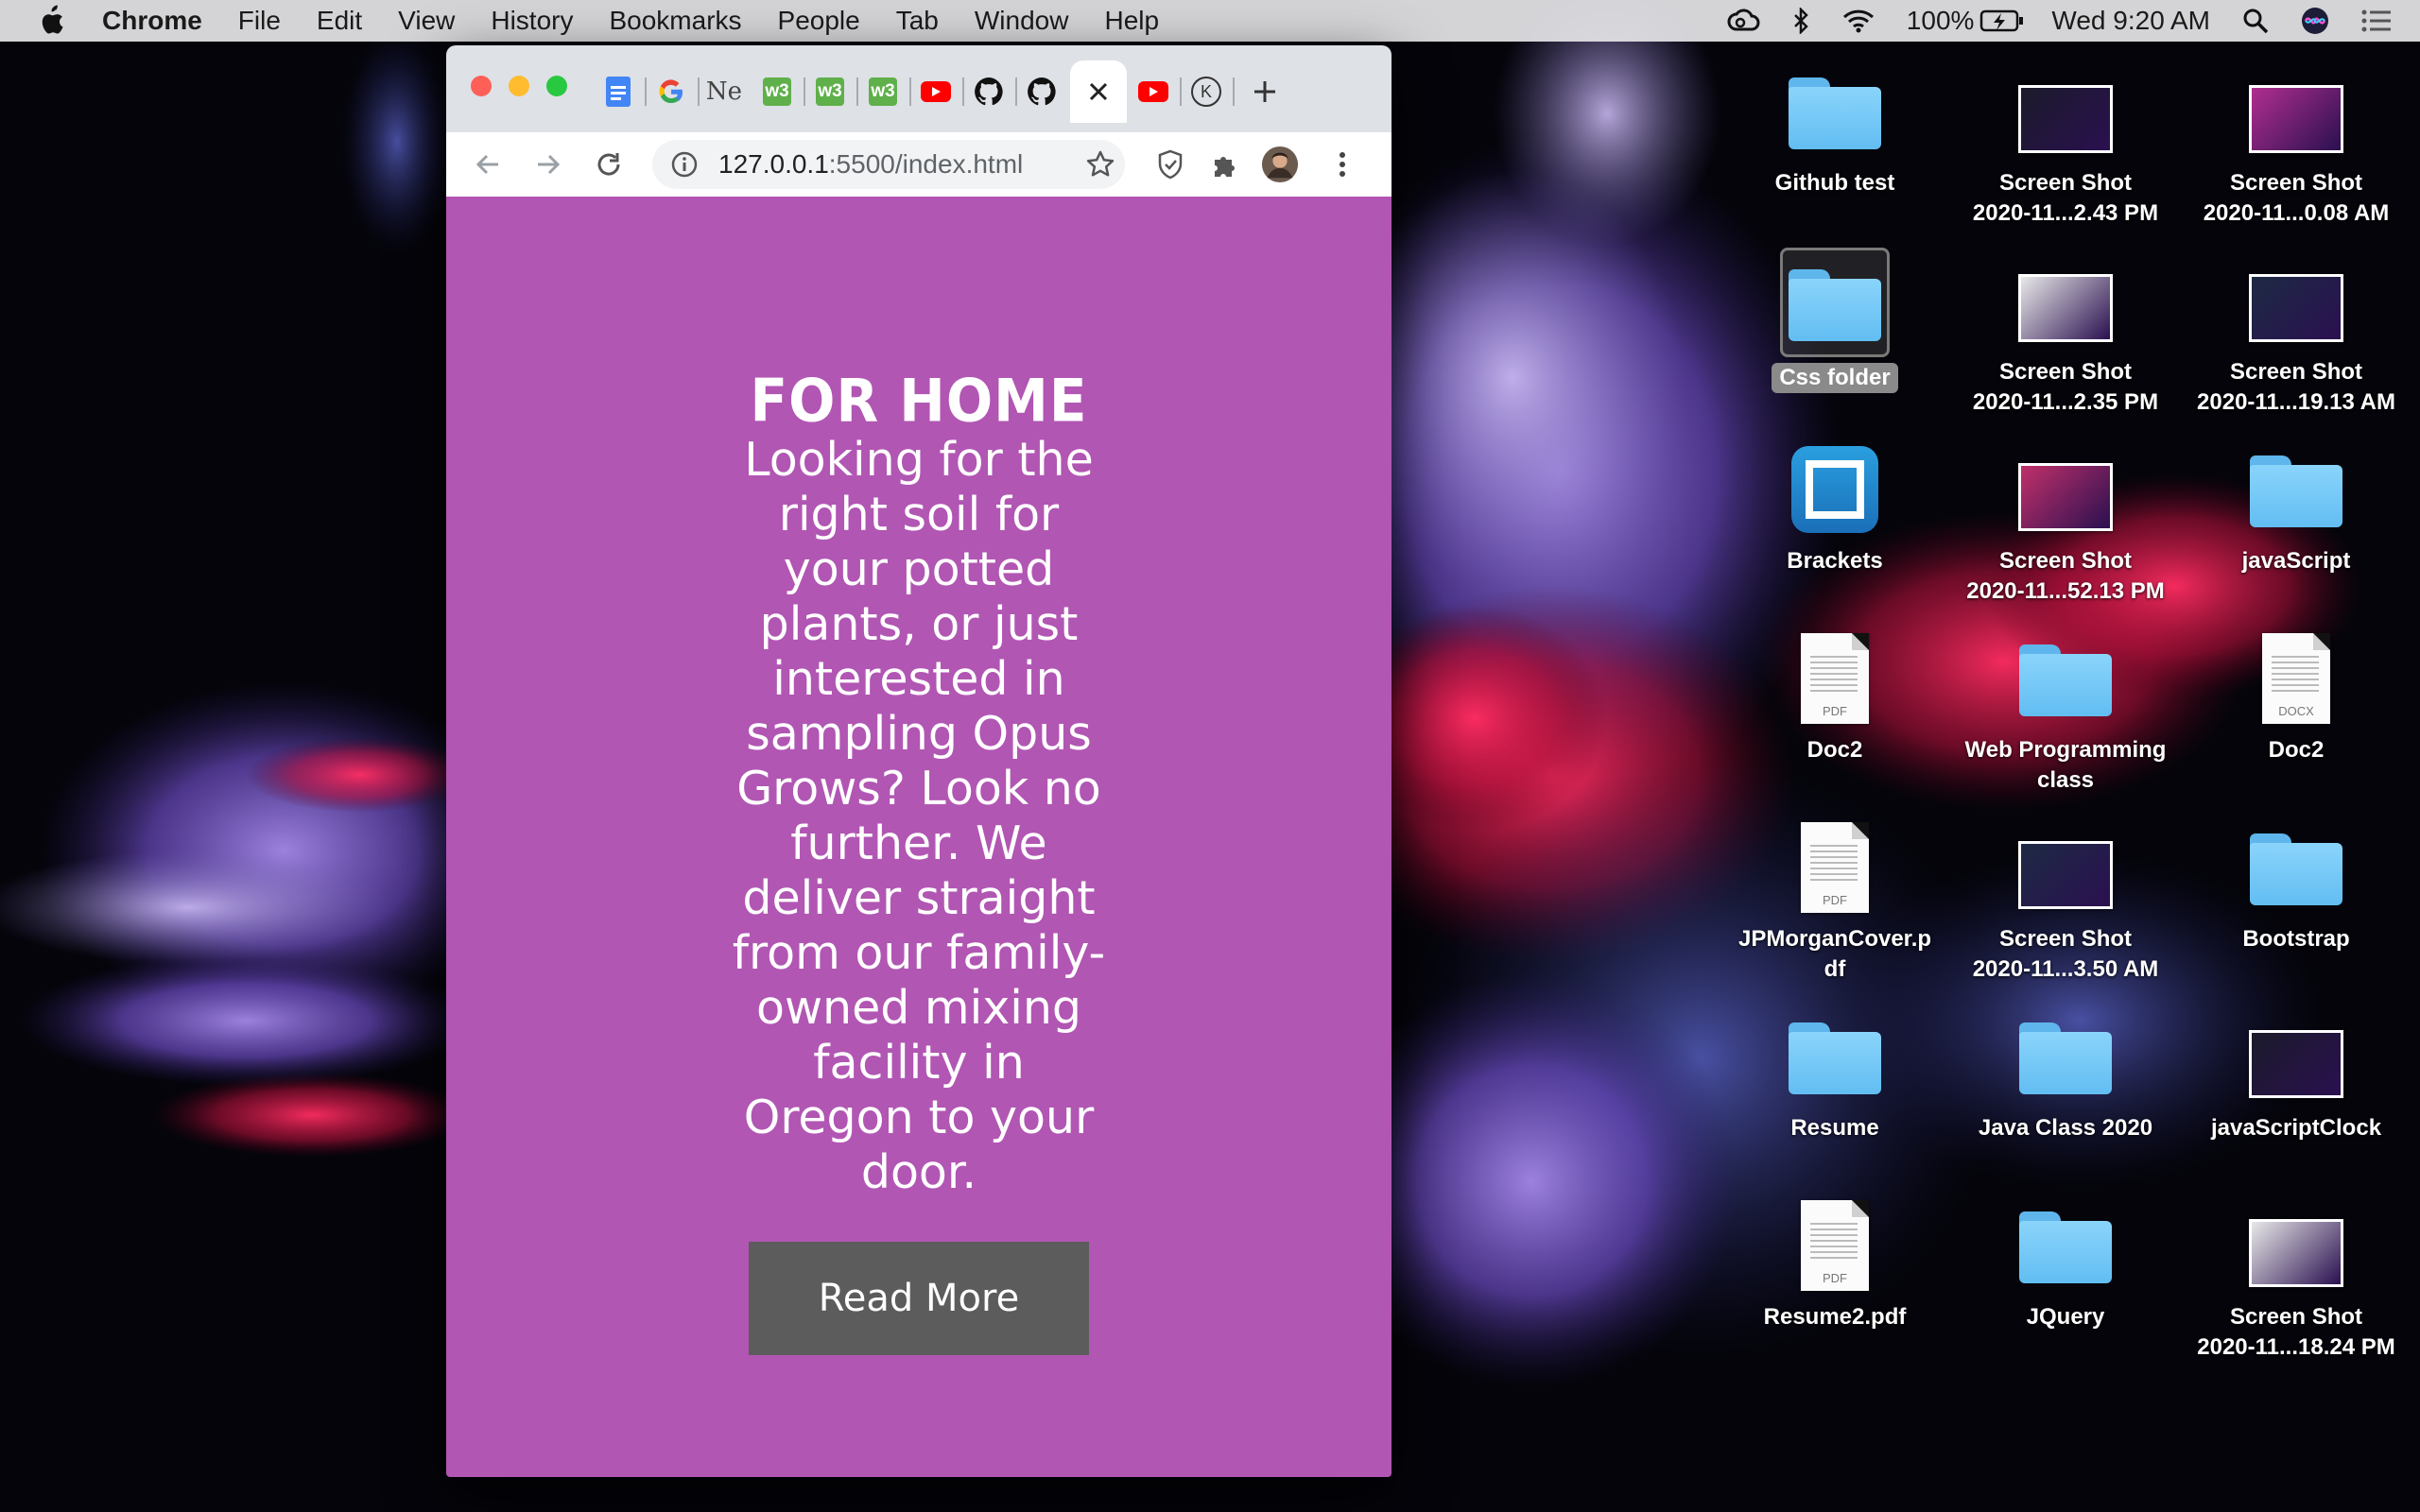  What do you see at coordinates (2296, 506) in the screenshot?
I see `desktop-icon-folder: javaScript` at bounding box center [2296, 506].